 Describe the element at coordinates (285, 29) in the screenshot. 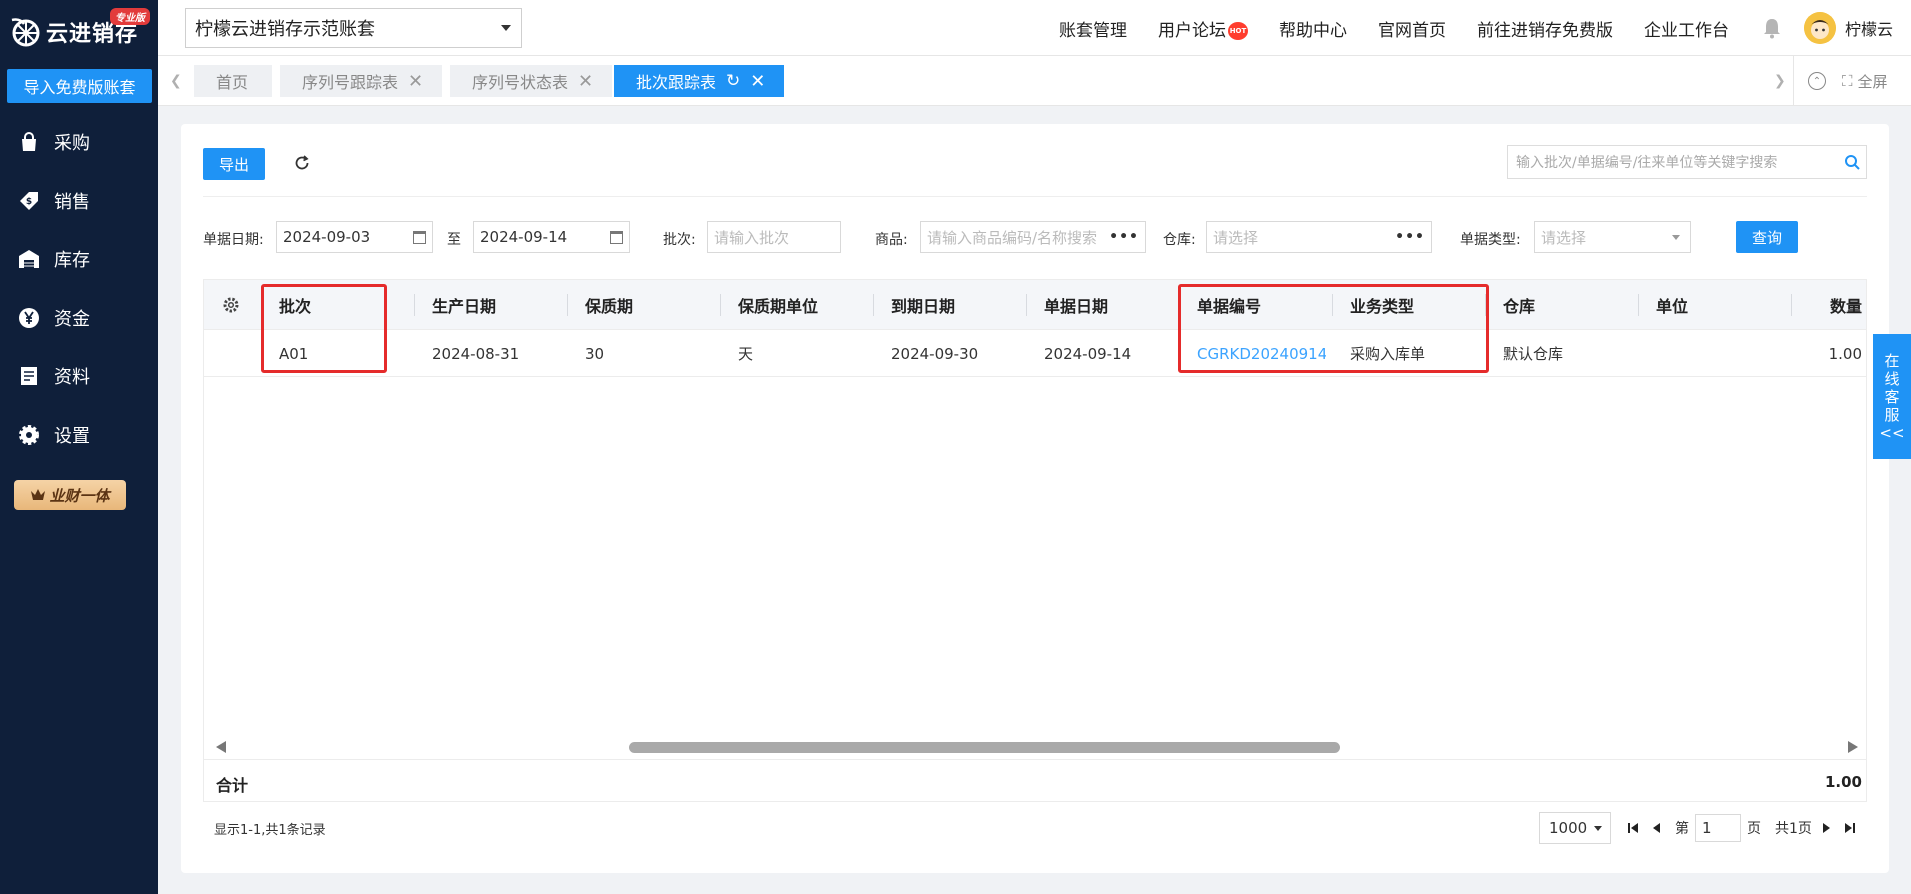

I see `account-set-value: 柠檬云进销存示范账套` at that location.